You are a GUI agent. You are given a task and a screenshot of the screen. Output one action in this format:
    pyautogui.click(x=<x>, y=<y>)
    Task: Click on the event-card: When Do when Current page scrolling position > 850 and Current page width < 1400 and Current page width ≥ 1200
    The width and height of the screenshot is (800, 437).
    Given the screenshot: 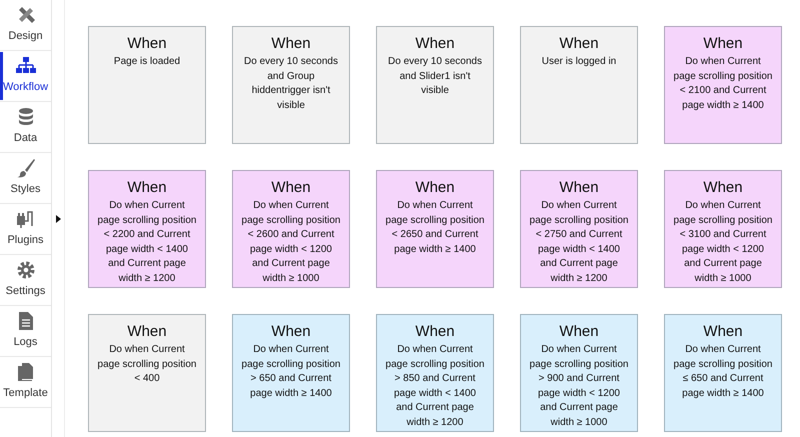 What is the action you would take?
    pyautogui.click(x=435, y=373)
    